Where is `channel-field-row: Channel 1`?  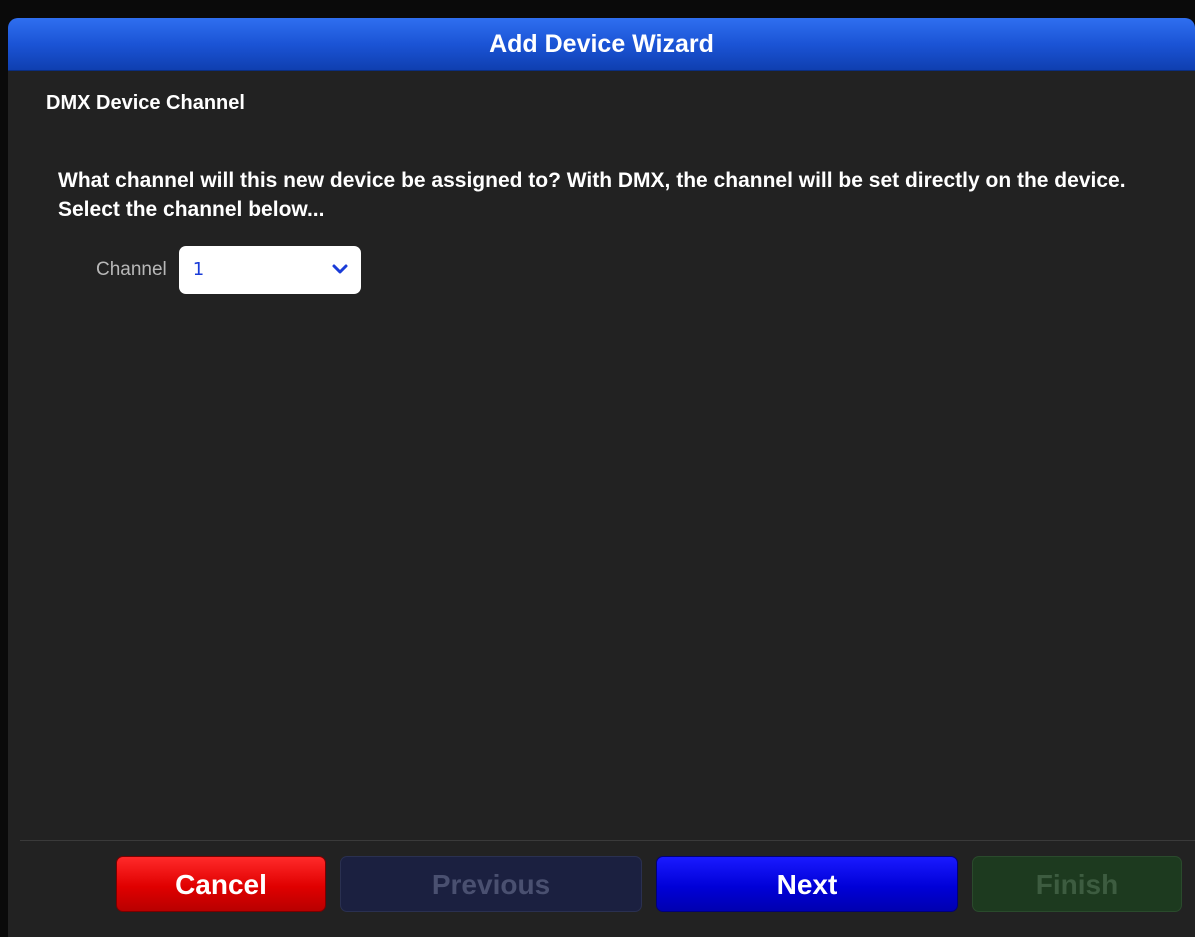 channel-field-row: Channel 1 is located at coordinates (228, 270).